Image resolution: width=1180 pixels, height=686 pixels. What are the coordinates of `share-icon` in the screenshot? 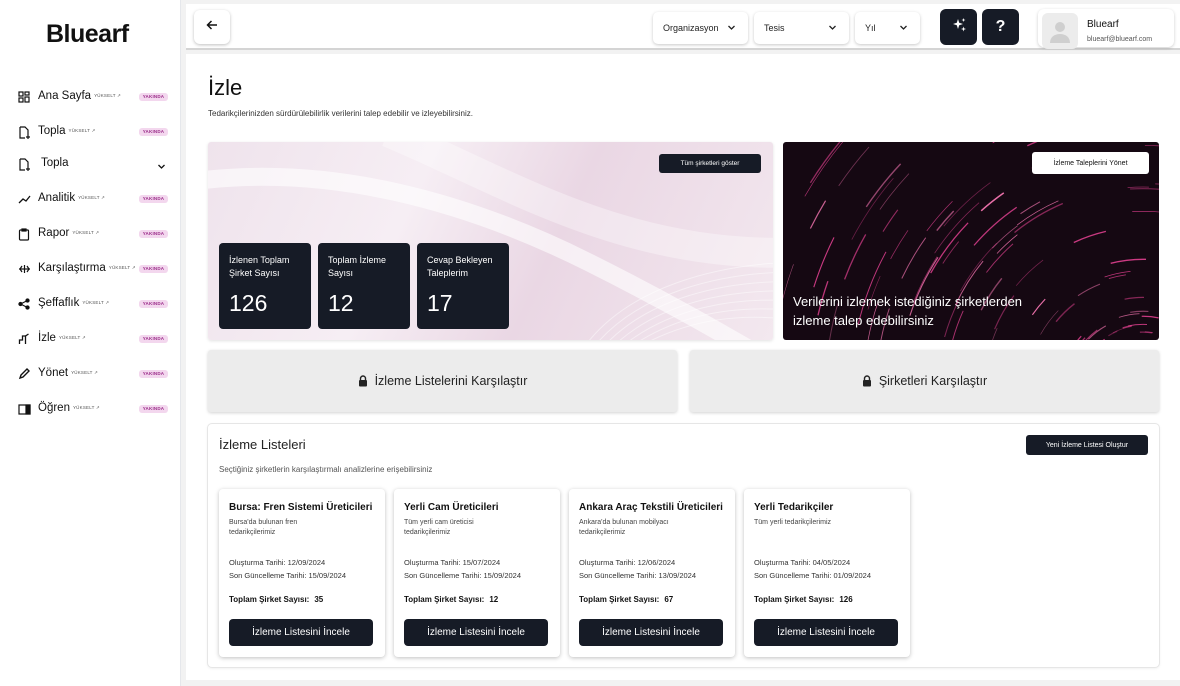 It's located at (24, 304).